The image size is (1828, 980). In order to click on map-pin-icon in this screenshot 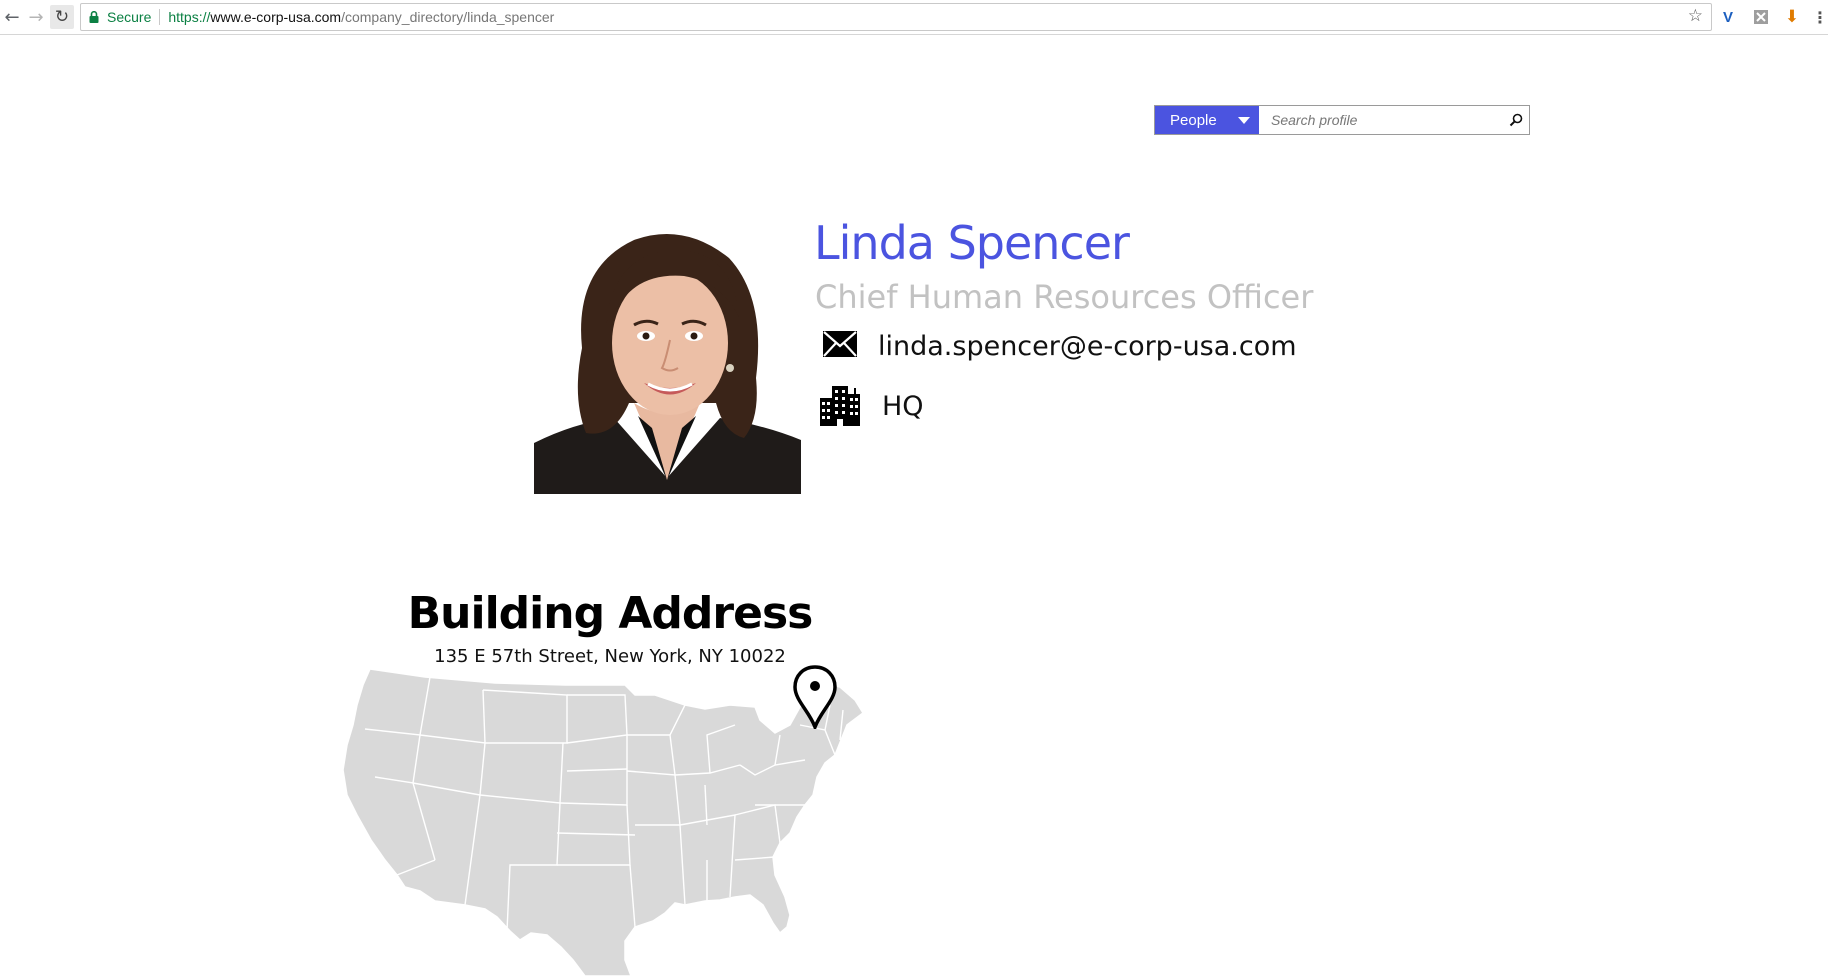, I will do `click(815, 697)`.